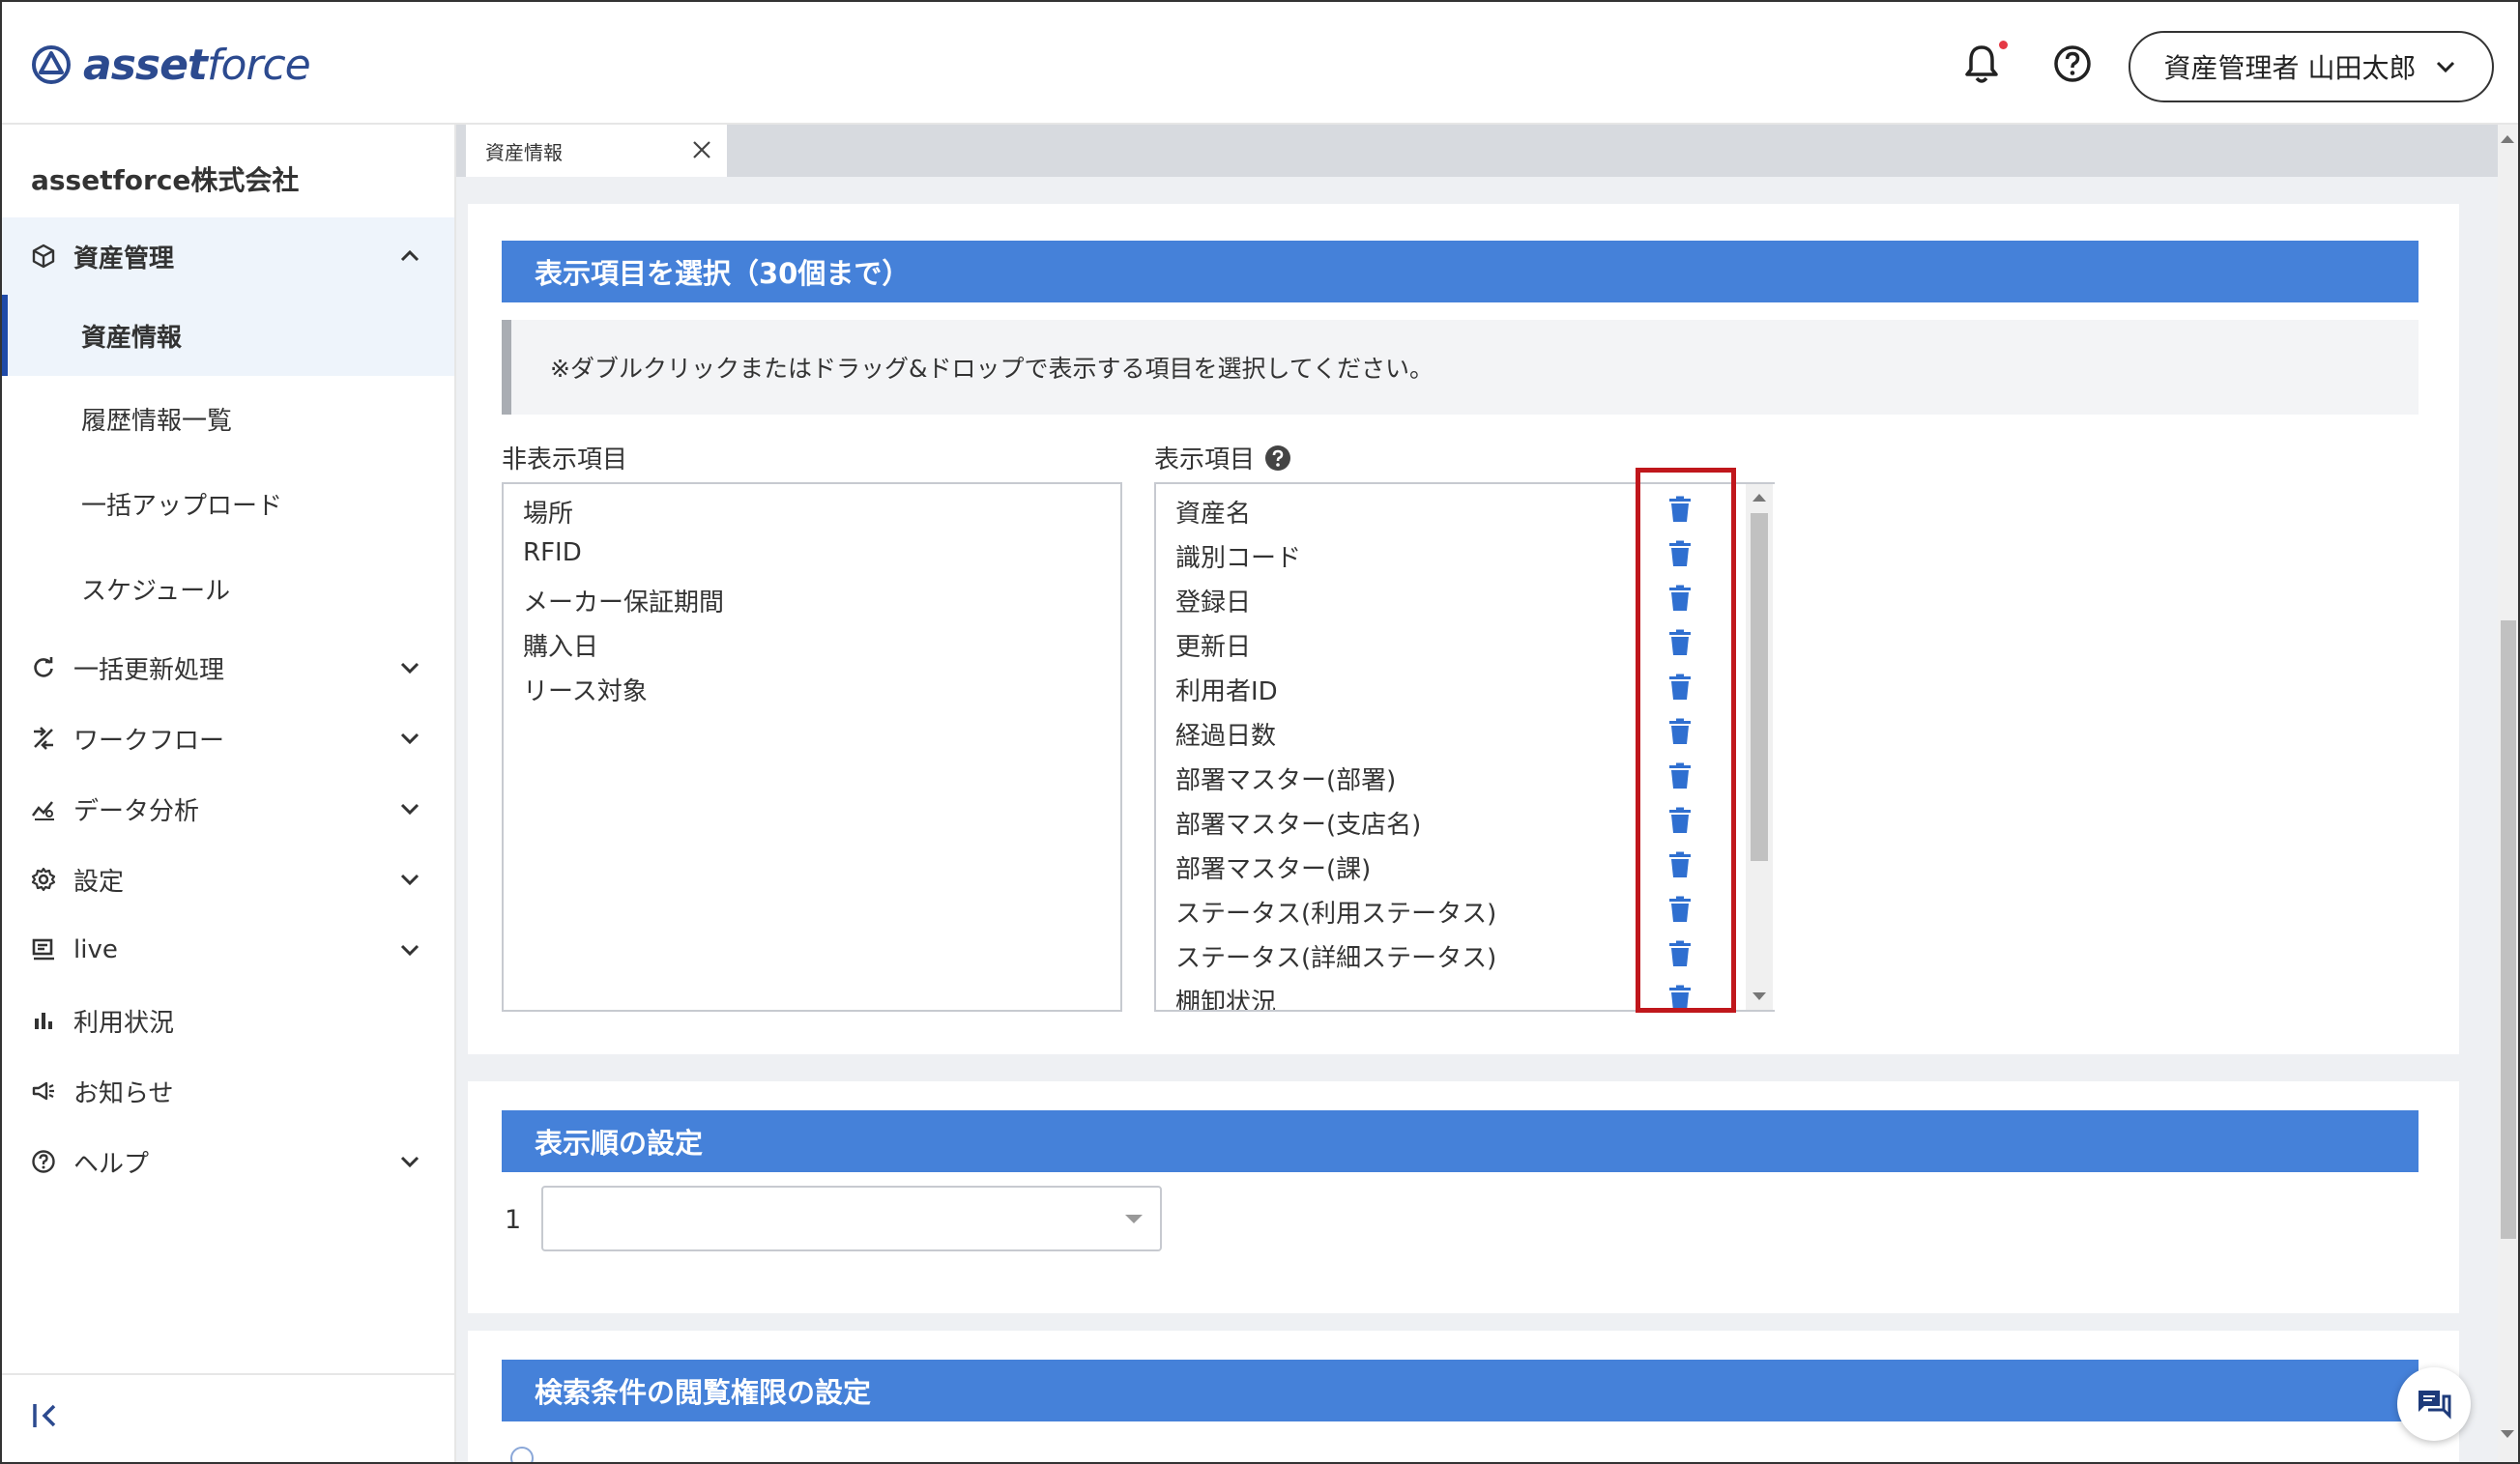 This screenshot has height=1464, width=2520. Describe the element at coordinates (182, 506) in the screenshot. I see `sidebar-item-label: 一括アップロード` at that location.